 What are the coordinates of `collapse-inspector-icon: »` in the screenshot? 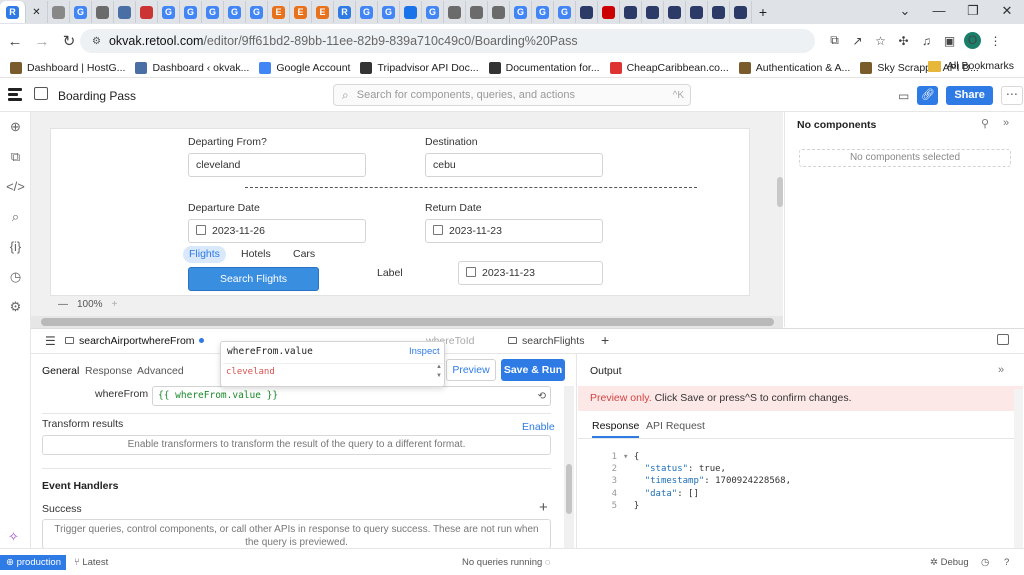 It's located at (1006, 123).